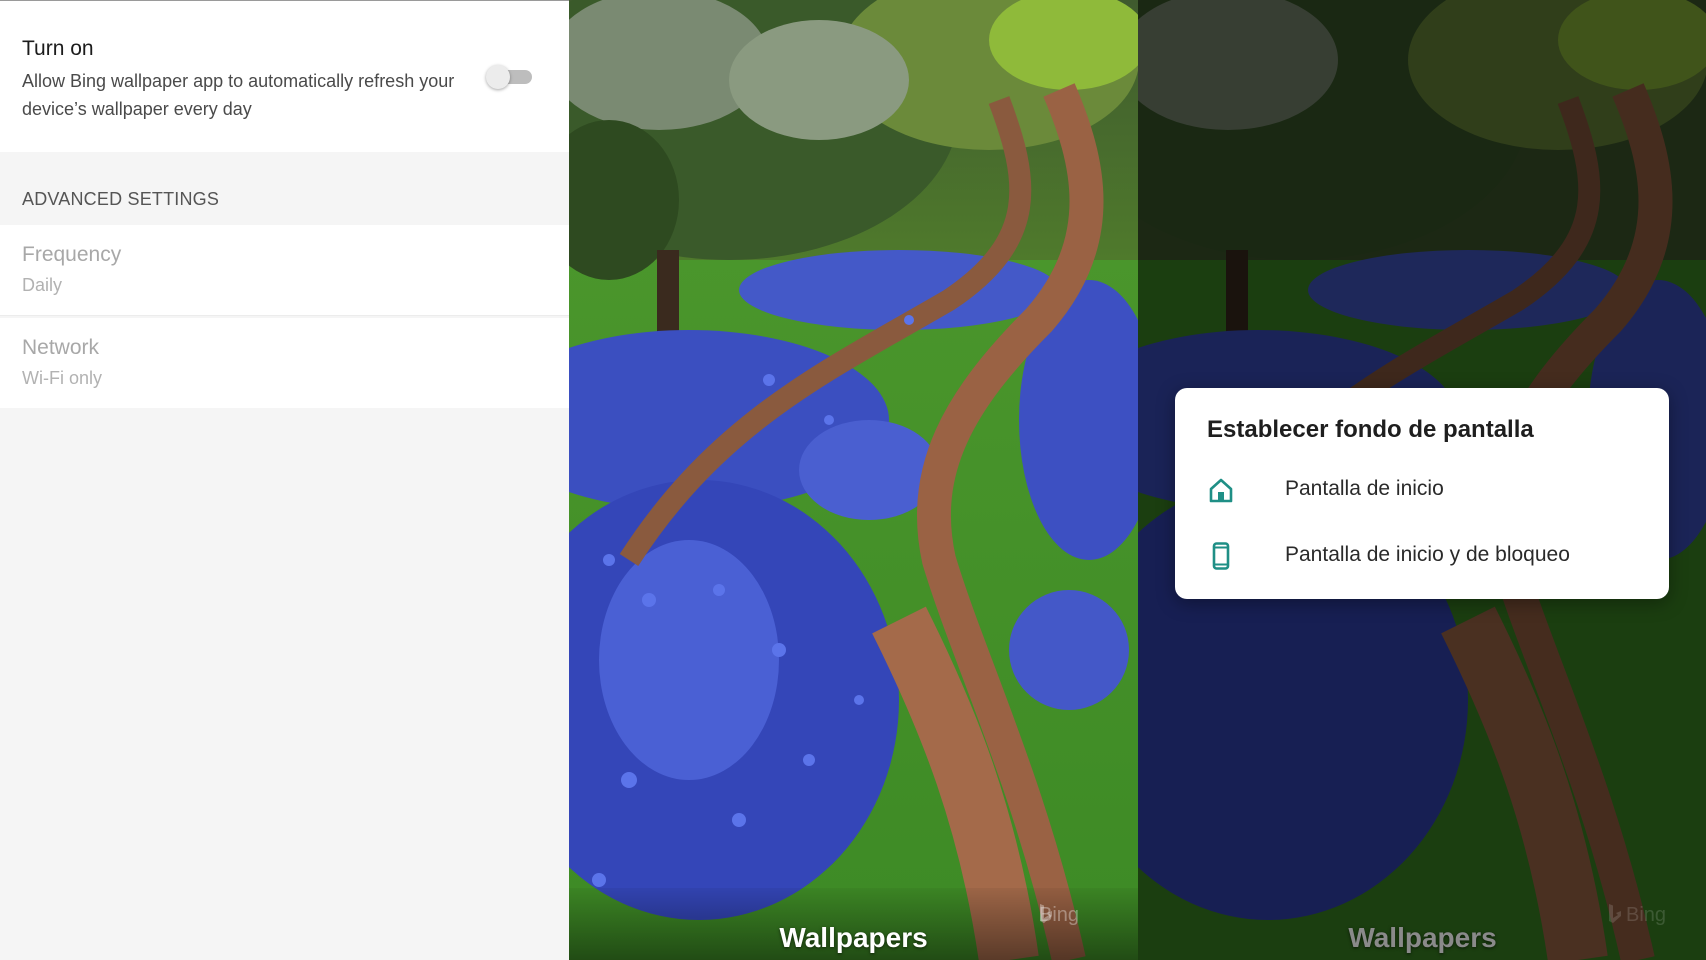  What do you see at coordinates (121, 199) in the screenshot?
I see `advanced-settings-header: ADVANCED SETTINGS` at bounding box center [121, 199].